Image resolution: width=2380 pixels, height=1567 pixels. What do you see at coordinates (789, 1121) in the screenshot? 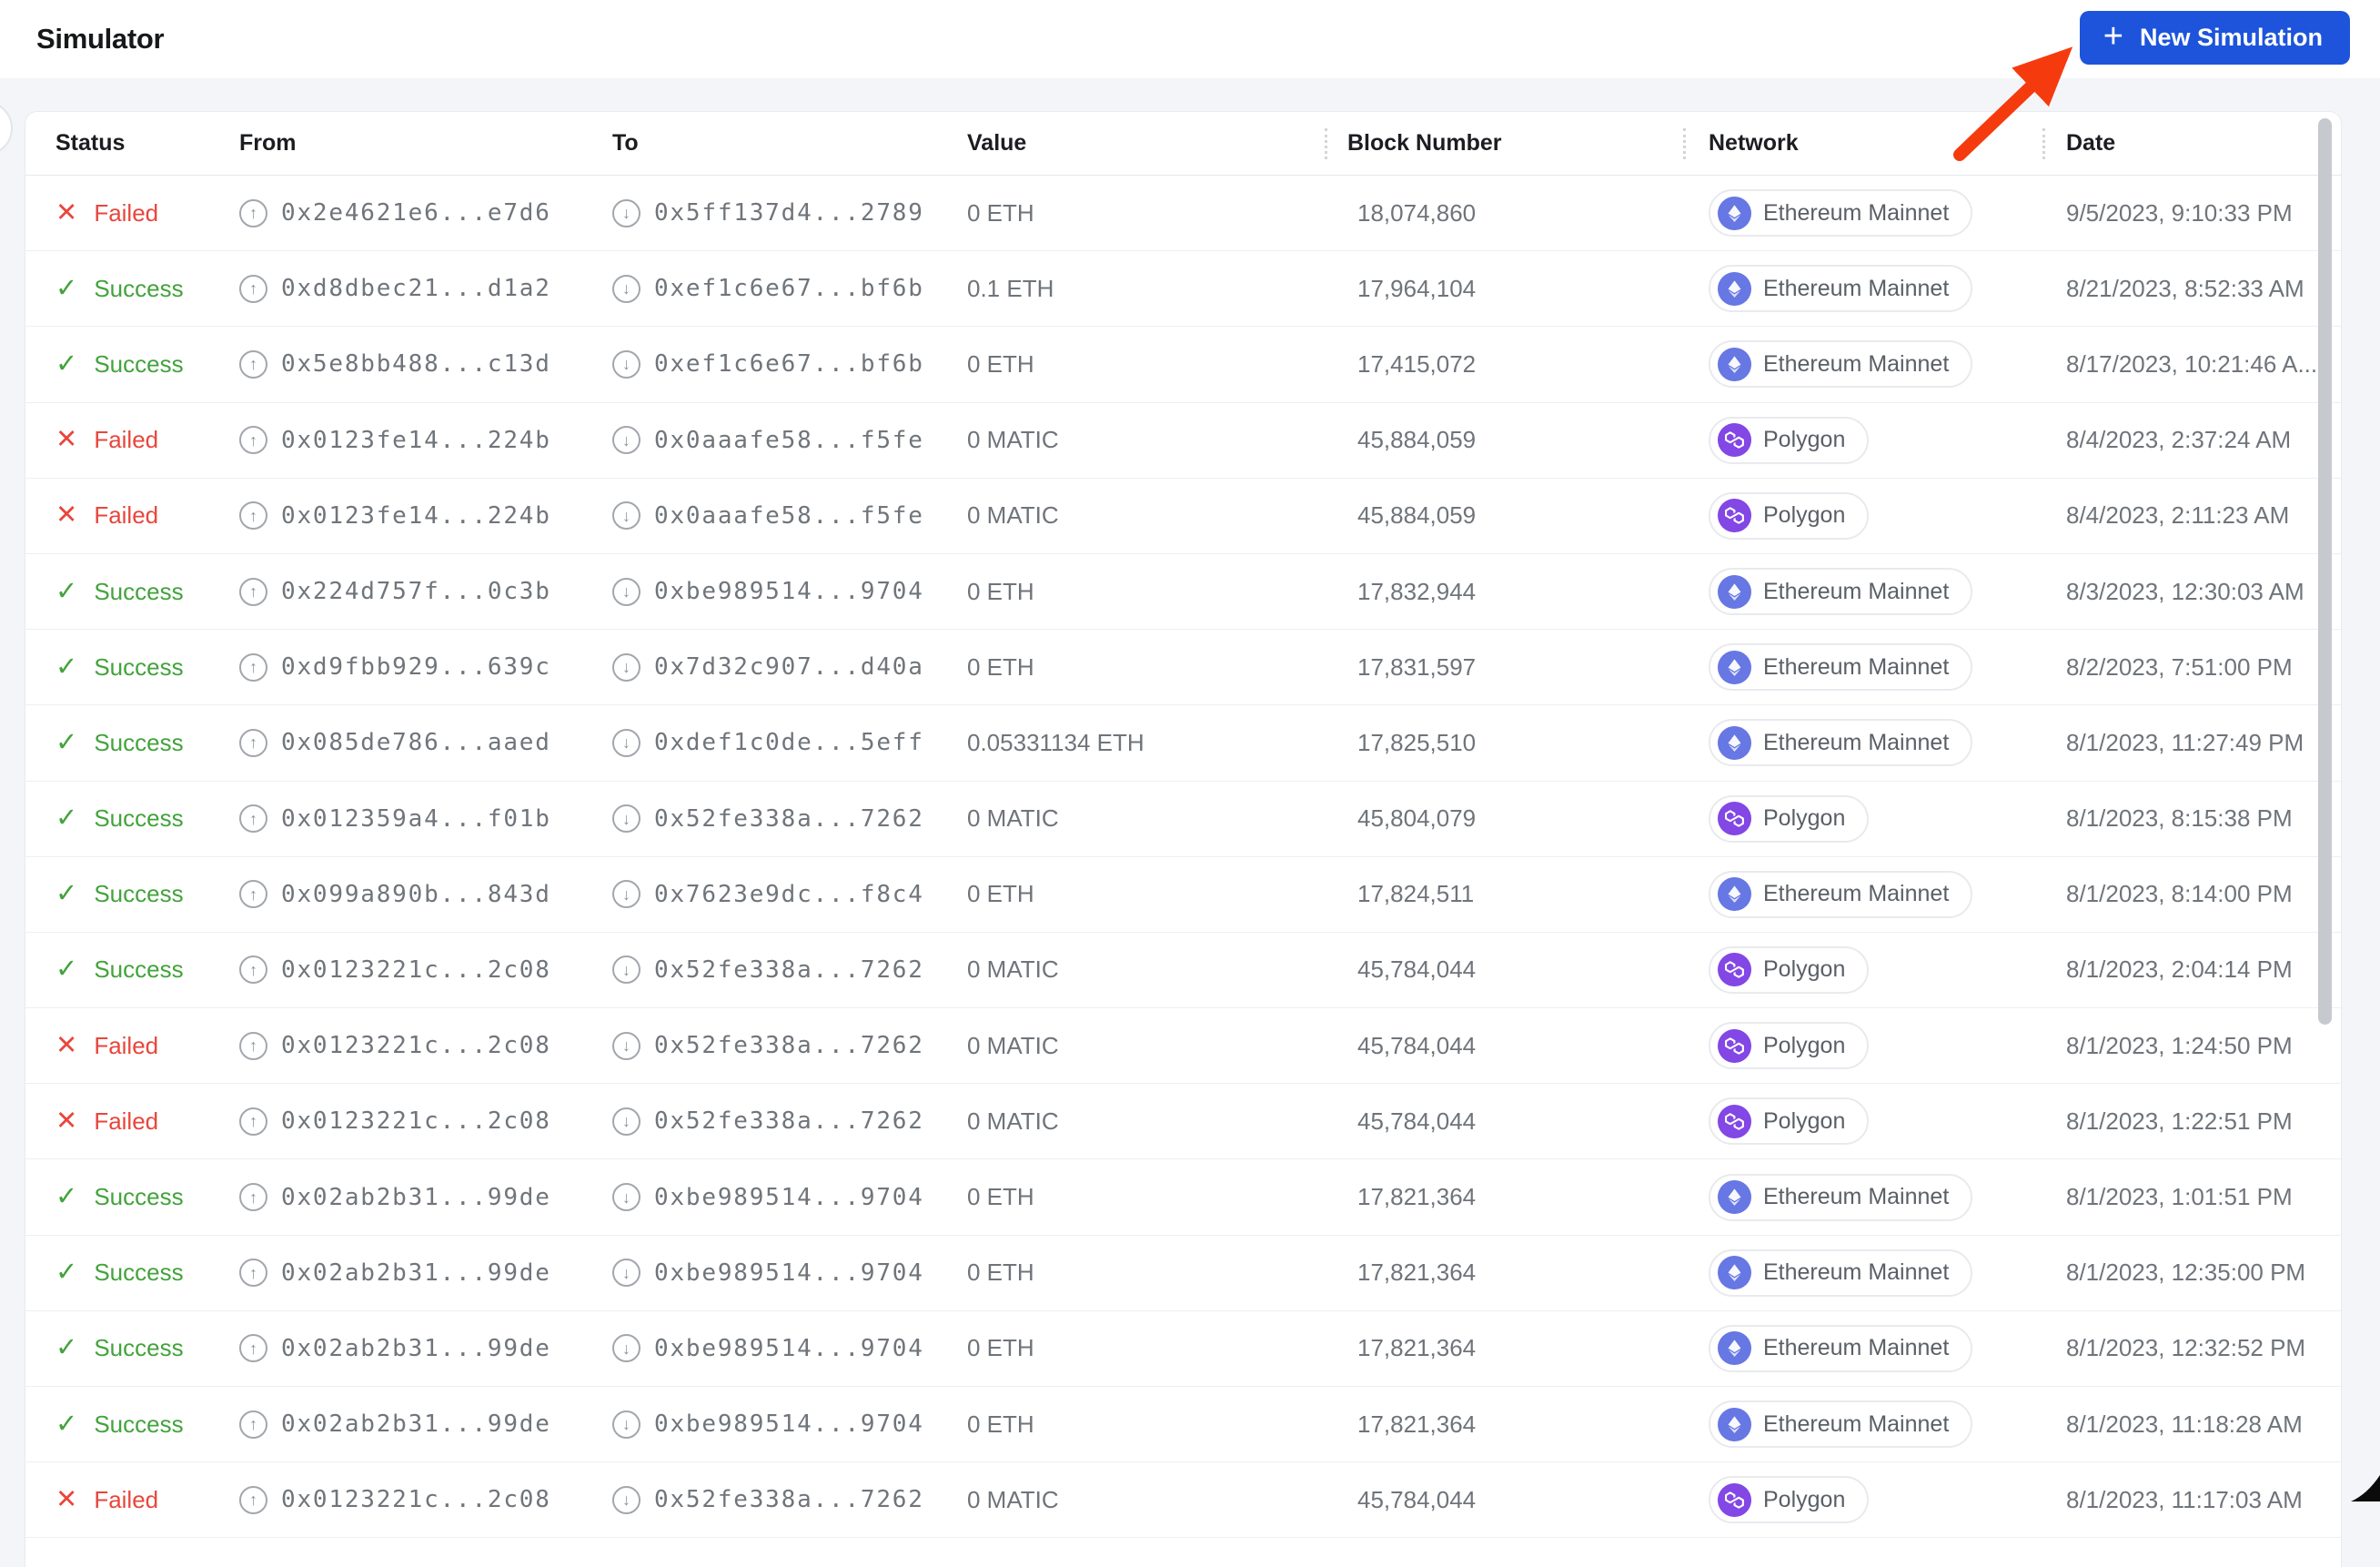
I see `to-cell: ↓ 0x52fe338a...7262` at bounding box center [789, 1121].